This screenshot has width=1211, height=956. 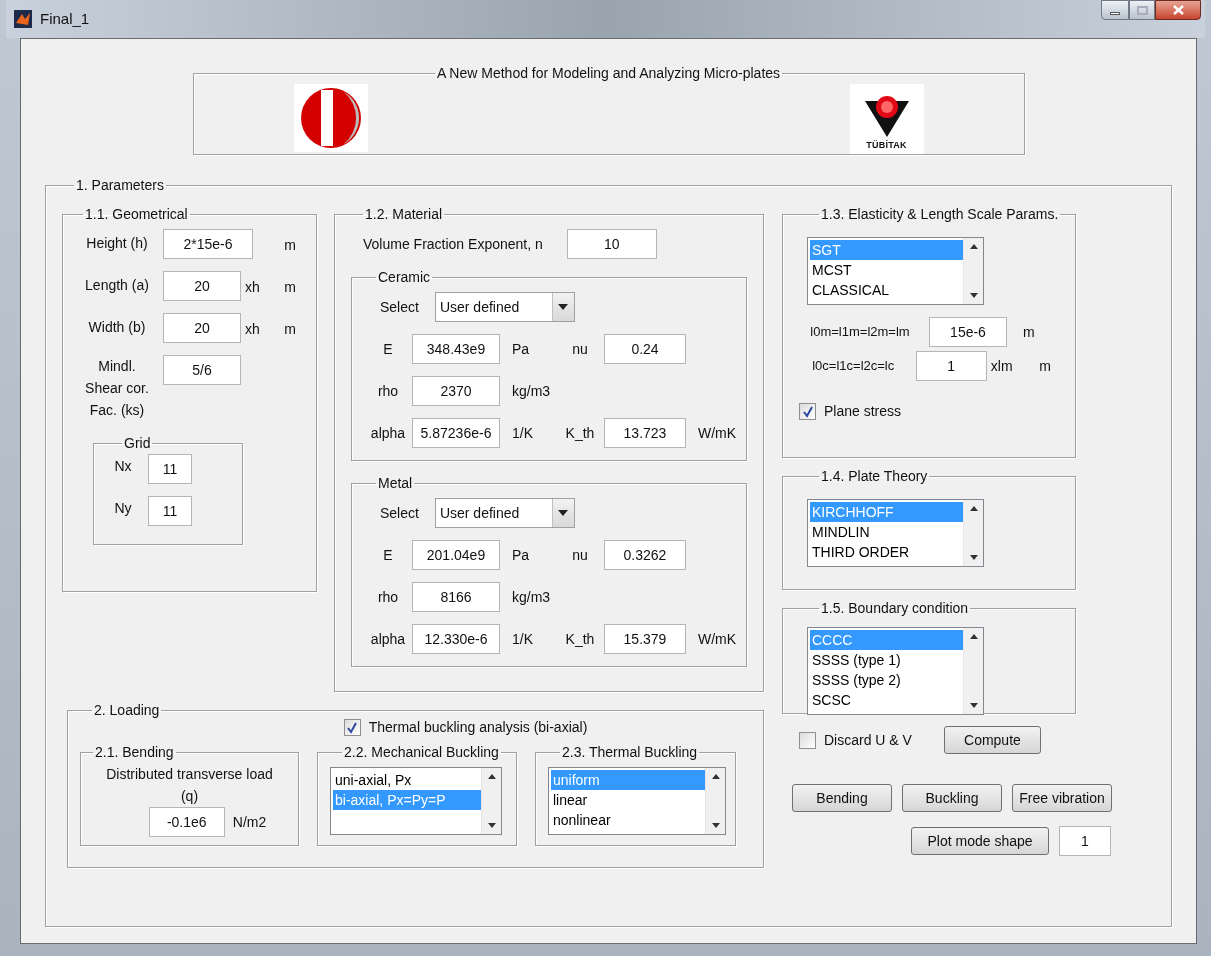 I want to click on input-field: 201.04e9, so click(x=456, y=555).